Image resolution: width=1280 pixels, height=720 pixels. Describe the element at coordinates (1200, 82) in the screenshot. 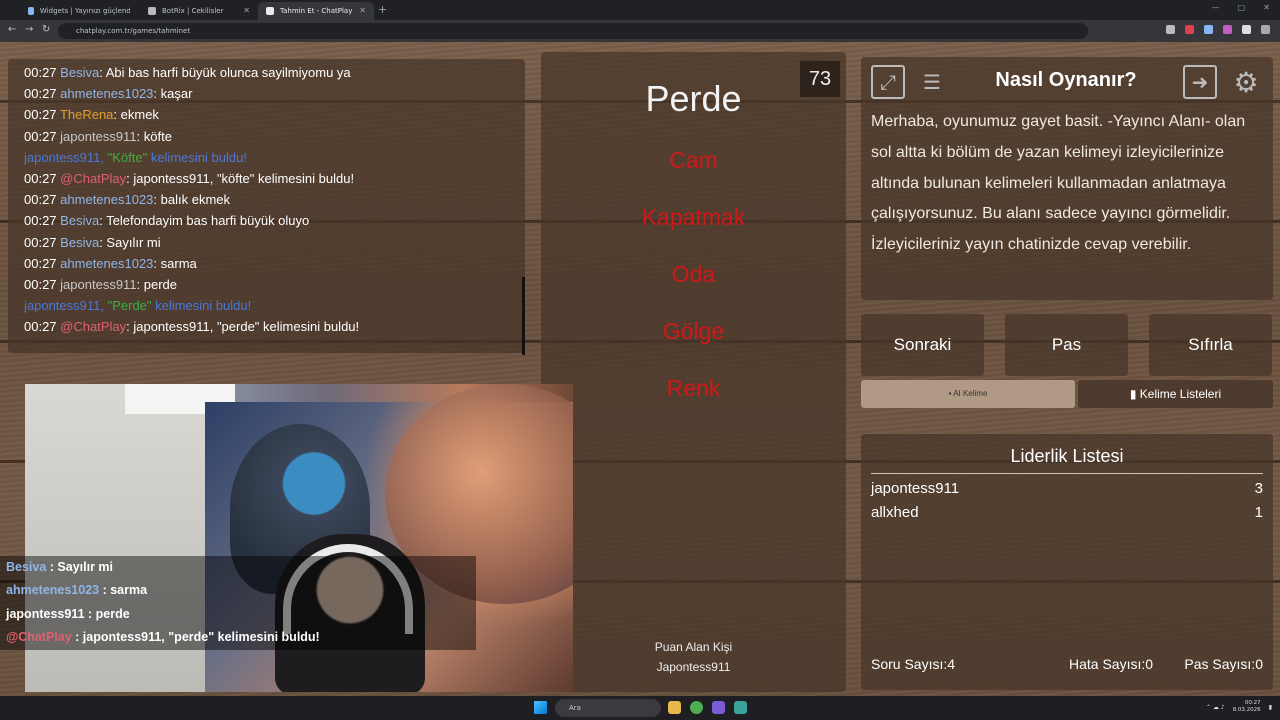

I see `logout-icon: ➜` at that location.